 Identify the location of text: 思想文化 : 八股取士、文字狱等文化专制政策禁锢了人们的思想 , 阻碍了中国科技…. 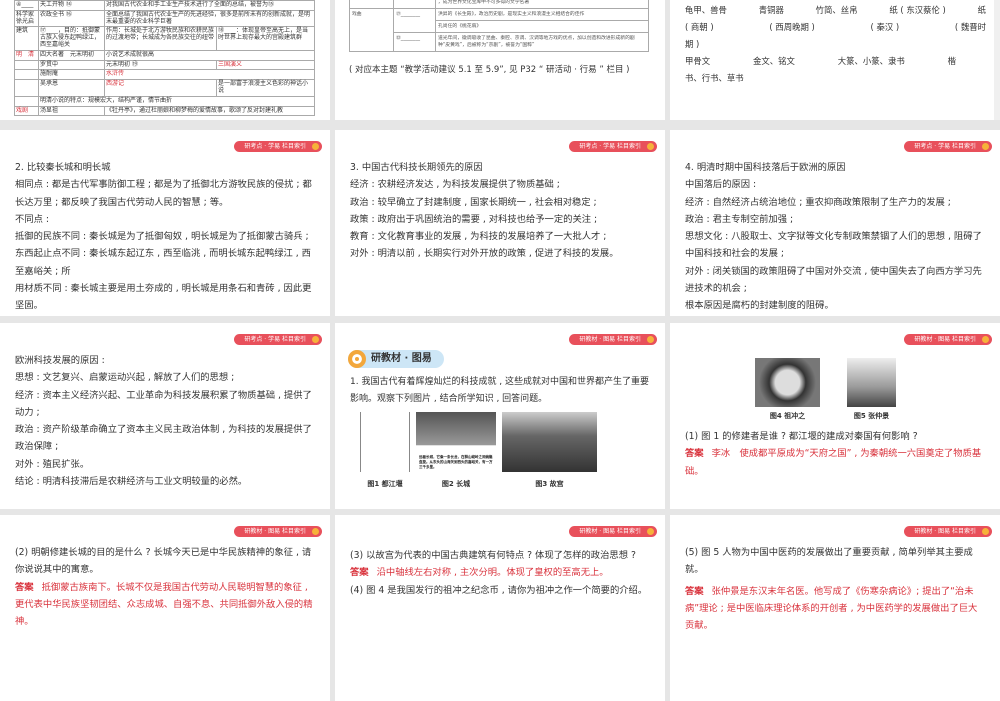
(833, 245).